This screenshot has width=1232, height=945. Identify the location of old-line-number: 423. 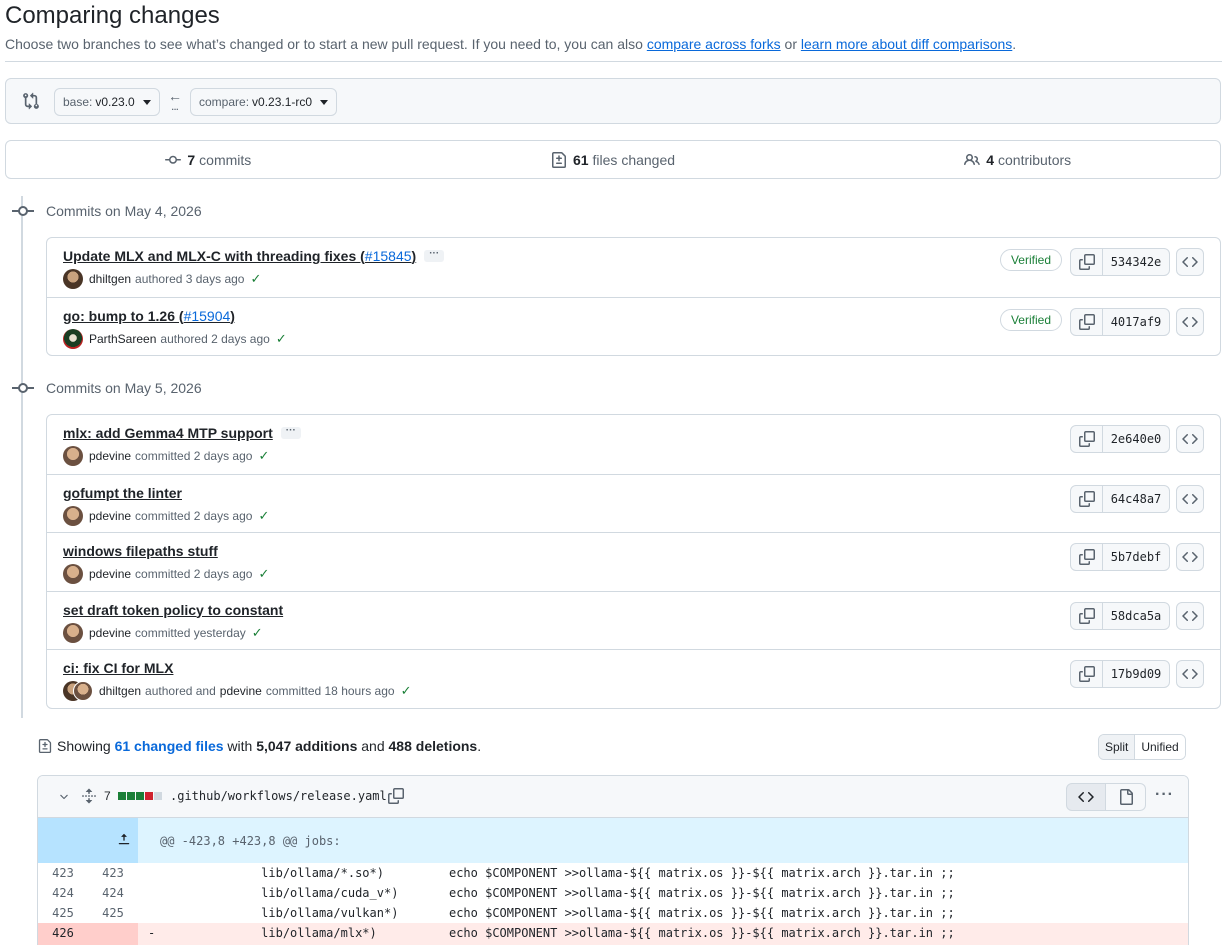
(63, 873).